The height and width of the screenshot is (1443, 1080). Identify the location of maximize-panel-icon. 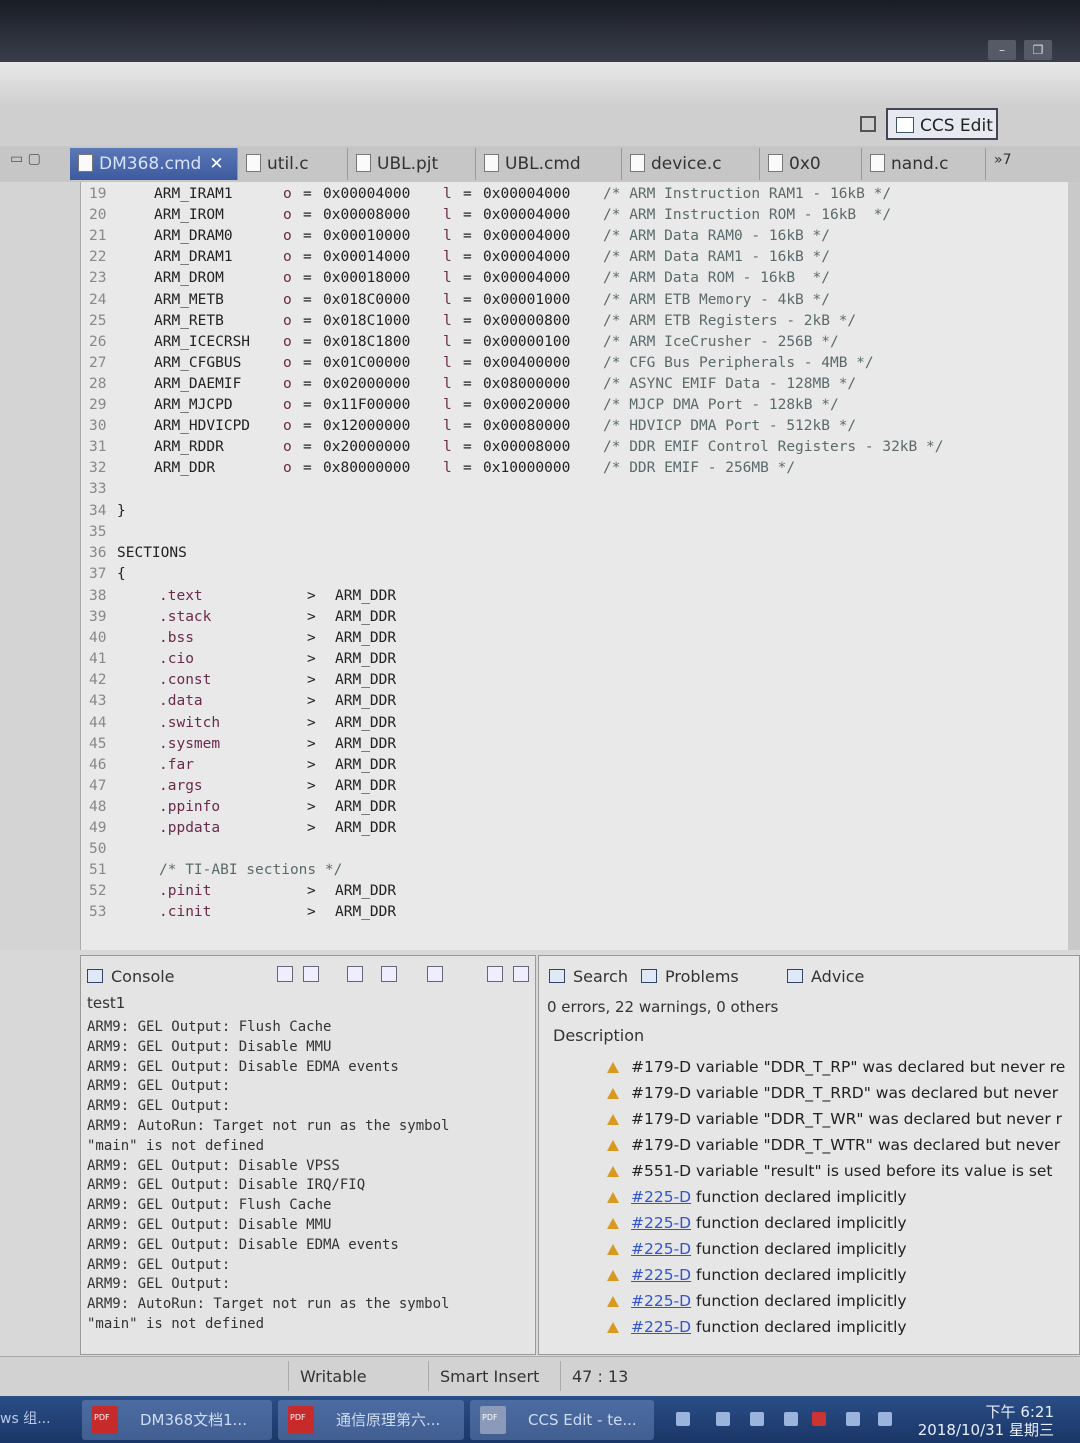
(521, 974).